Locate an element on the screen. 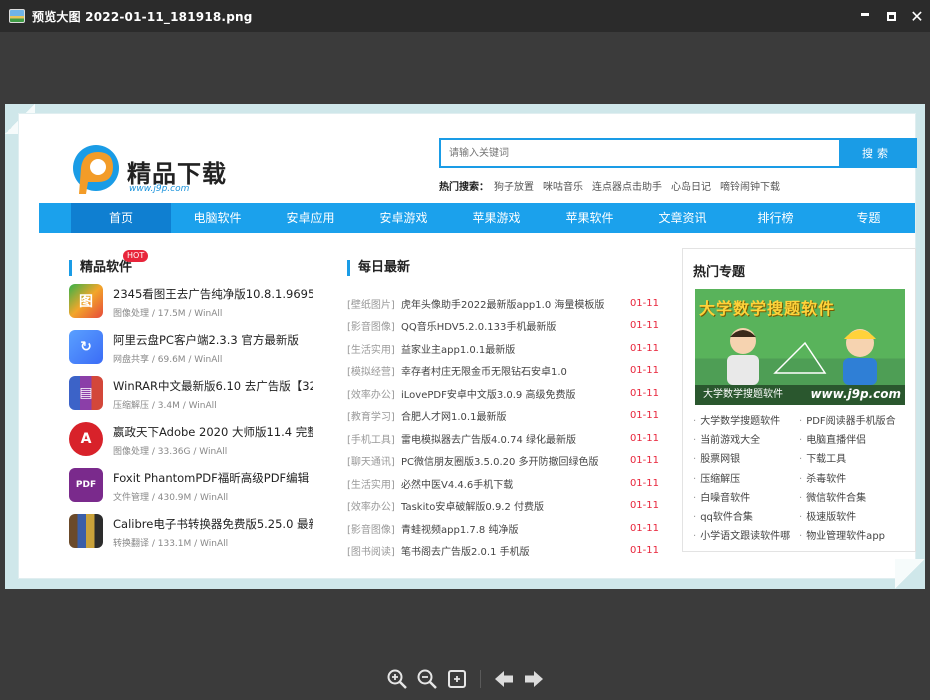  image-file-icon is located at coordinates (17, 16).